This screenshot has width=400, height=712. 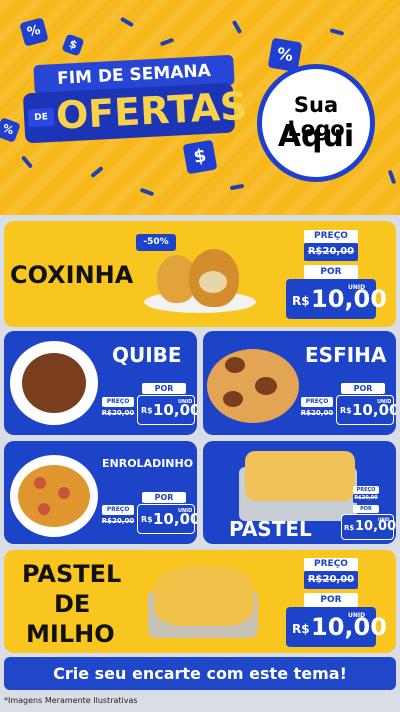 I want to click on product-name-line-1: PASTEL, so click(x=72, y=574).